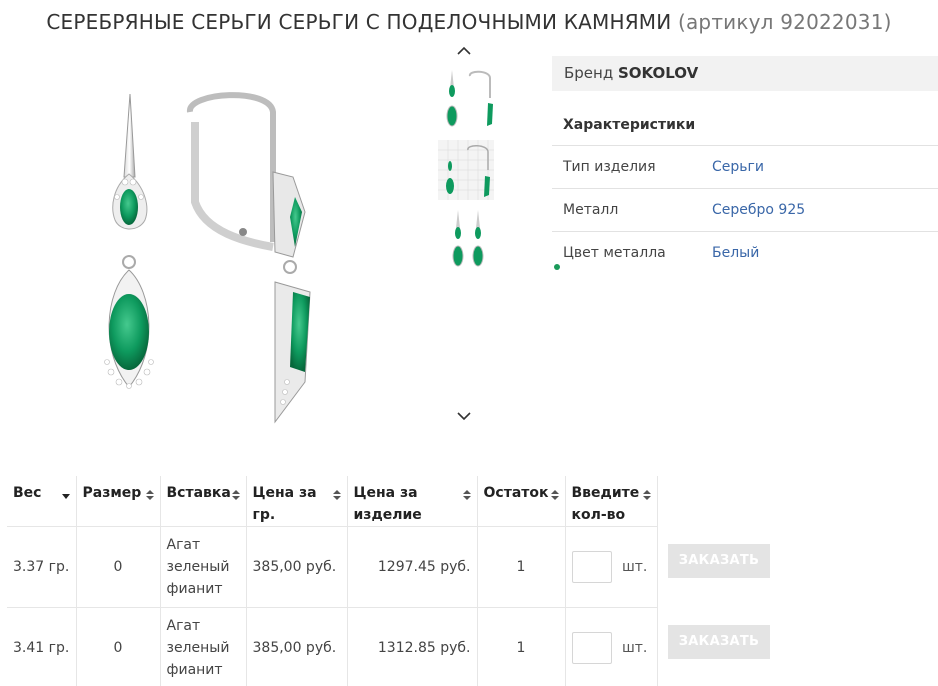 This screenshot has height=686, width=938. What do you see at coordinates (758, 210) in the screenshot?
I see `spec-value-link: Серебро 925` at bounding box center [758, 210].